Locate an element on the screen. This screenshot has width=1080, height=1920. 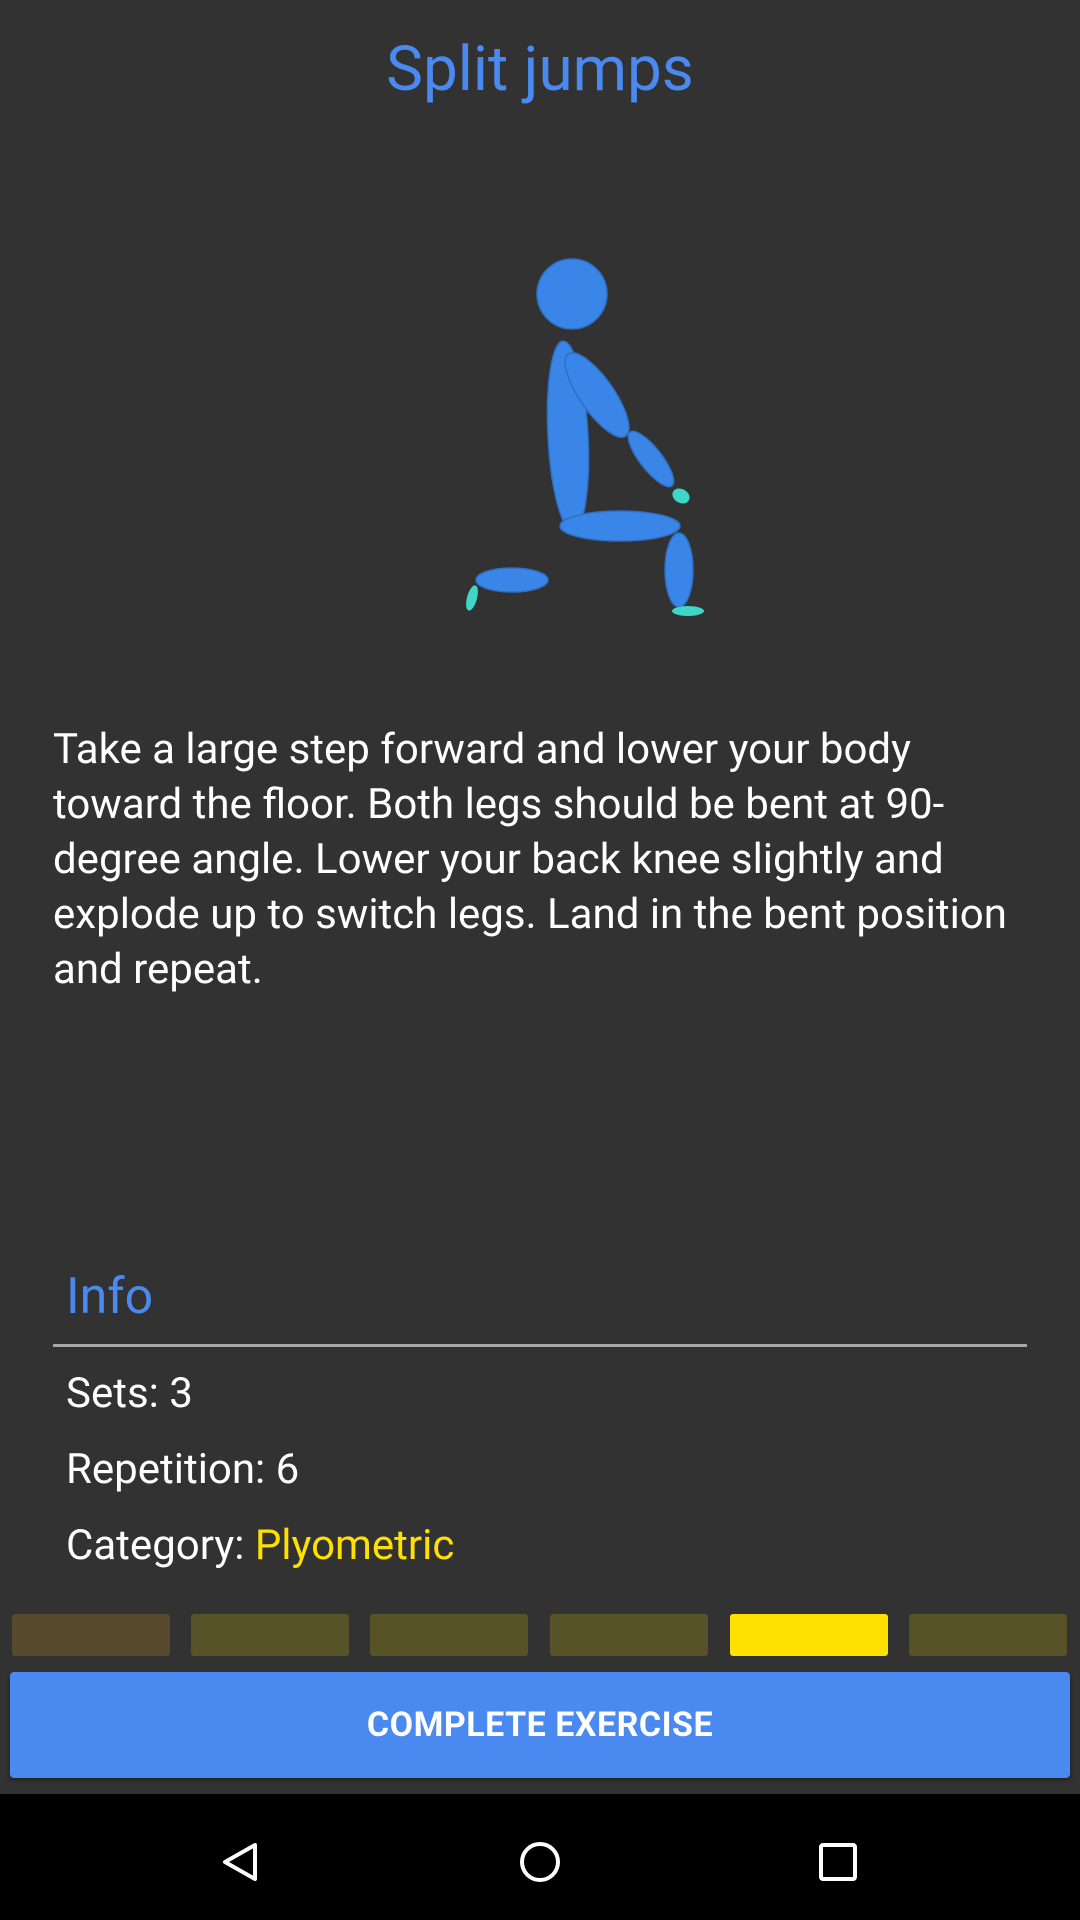
info-header: Info is located at coordinates (110, 1297).